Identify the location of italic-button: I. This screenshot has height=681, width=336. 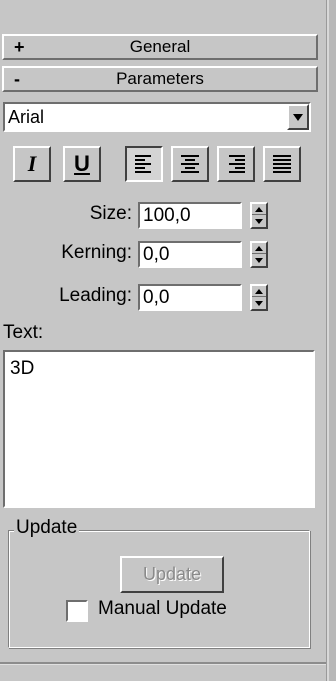
(32, 164).